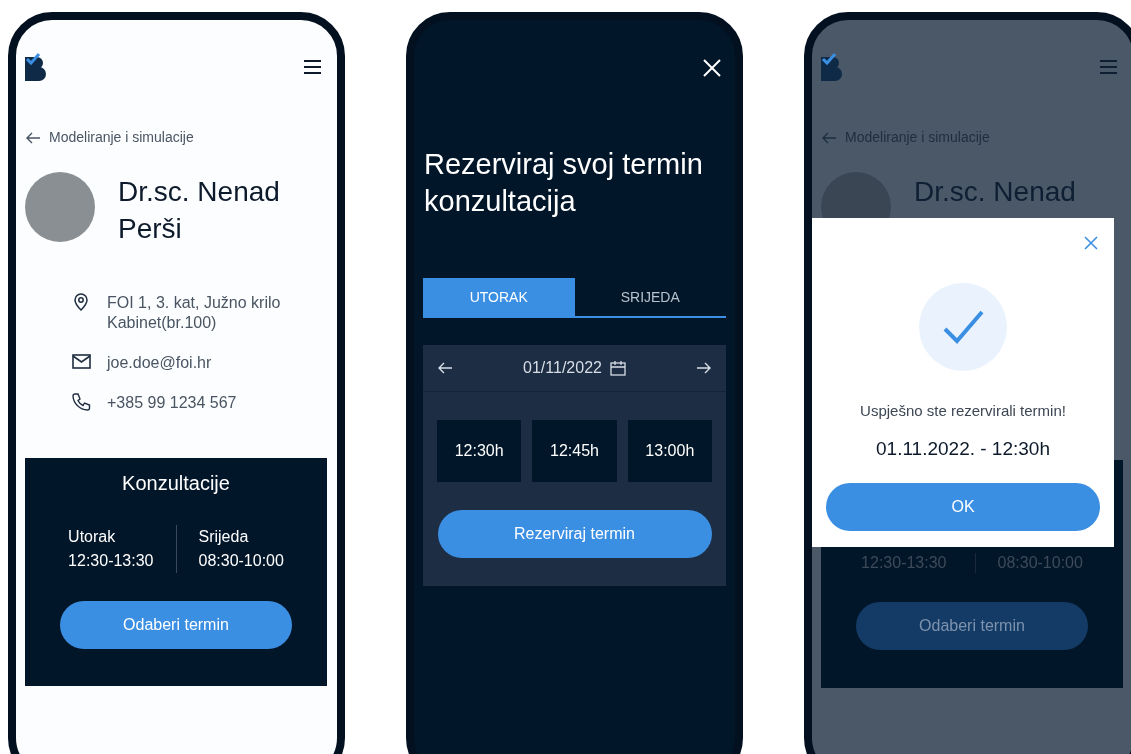 This screenshot has width=1131, height=754. What do you see at coordinates (704, 368) in the screenshot?
I see `next-arrow-icon` at bounding box center [704, 368].